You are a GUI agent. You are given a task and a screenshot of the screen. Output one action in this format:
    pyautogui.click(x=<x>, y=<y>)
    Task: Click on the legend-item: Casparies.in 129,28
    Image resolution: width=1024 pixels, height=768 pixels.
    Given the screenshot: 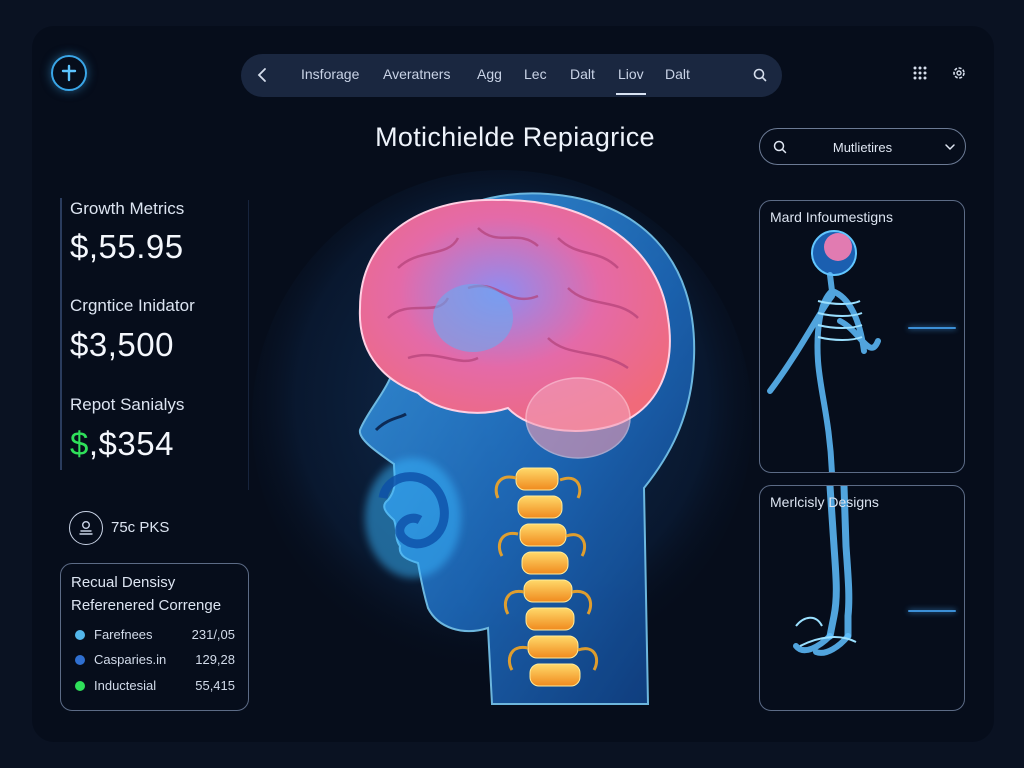 What is the action you would take?
    pyautogui.click(x=155, y=660)
    